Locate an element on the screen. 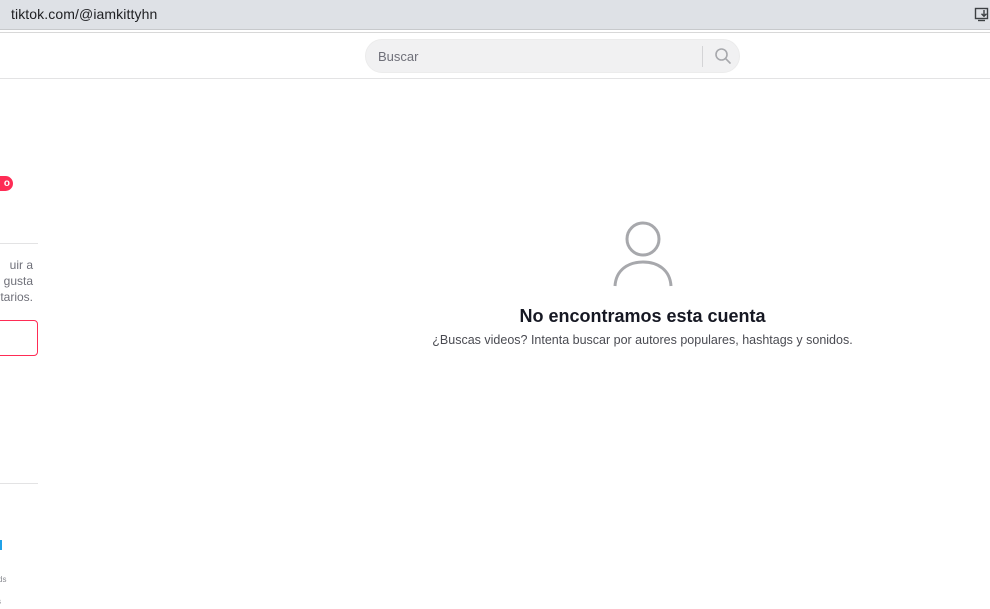 This screenshot has height=609, width=990. login-prompt-line: gusta is located at coordinates (18, 281).